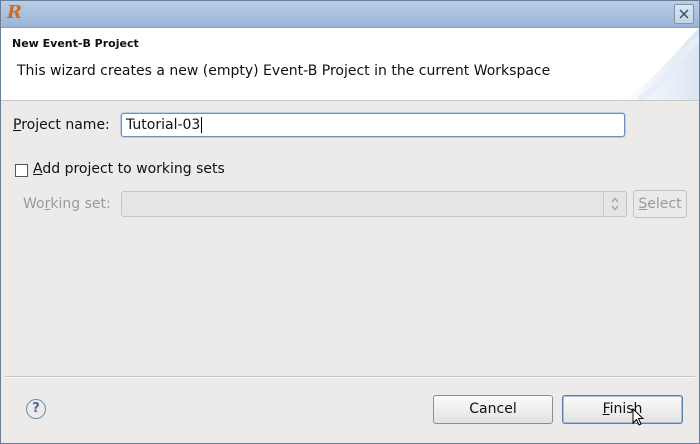 Image resolution: width=700 pixels, height=444 pixels. What do you see at coordinates (21, 170) in the screenshot?
I see `working-sets-checkbox` at bounding box center [21, 170].